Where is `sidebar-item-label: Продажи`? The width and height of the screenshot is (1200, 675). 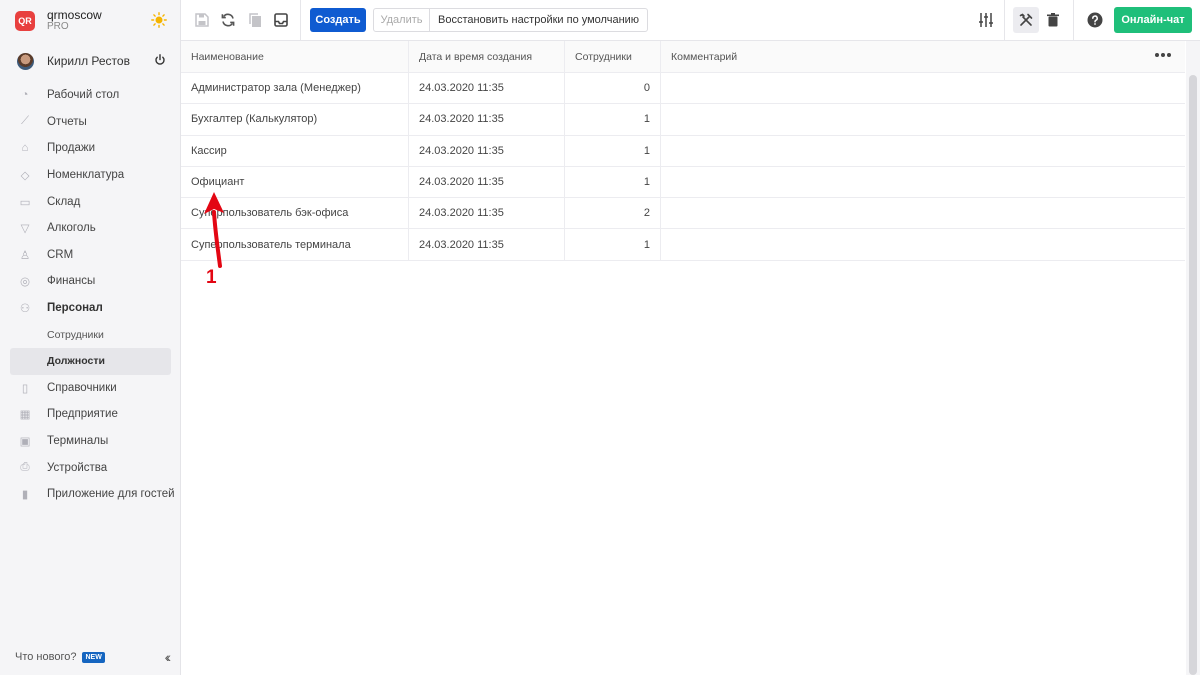
sidebar-item-label: Продажи is located at coordinates (71, 148).